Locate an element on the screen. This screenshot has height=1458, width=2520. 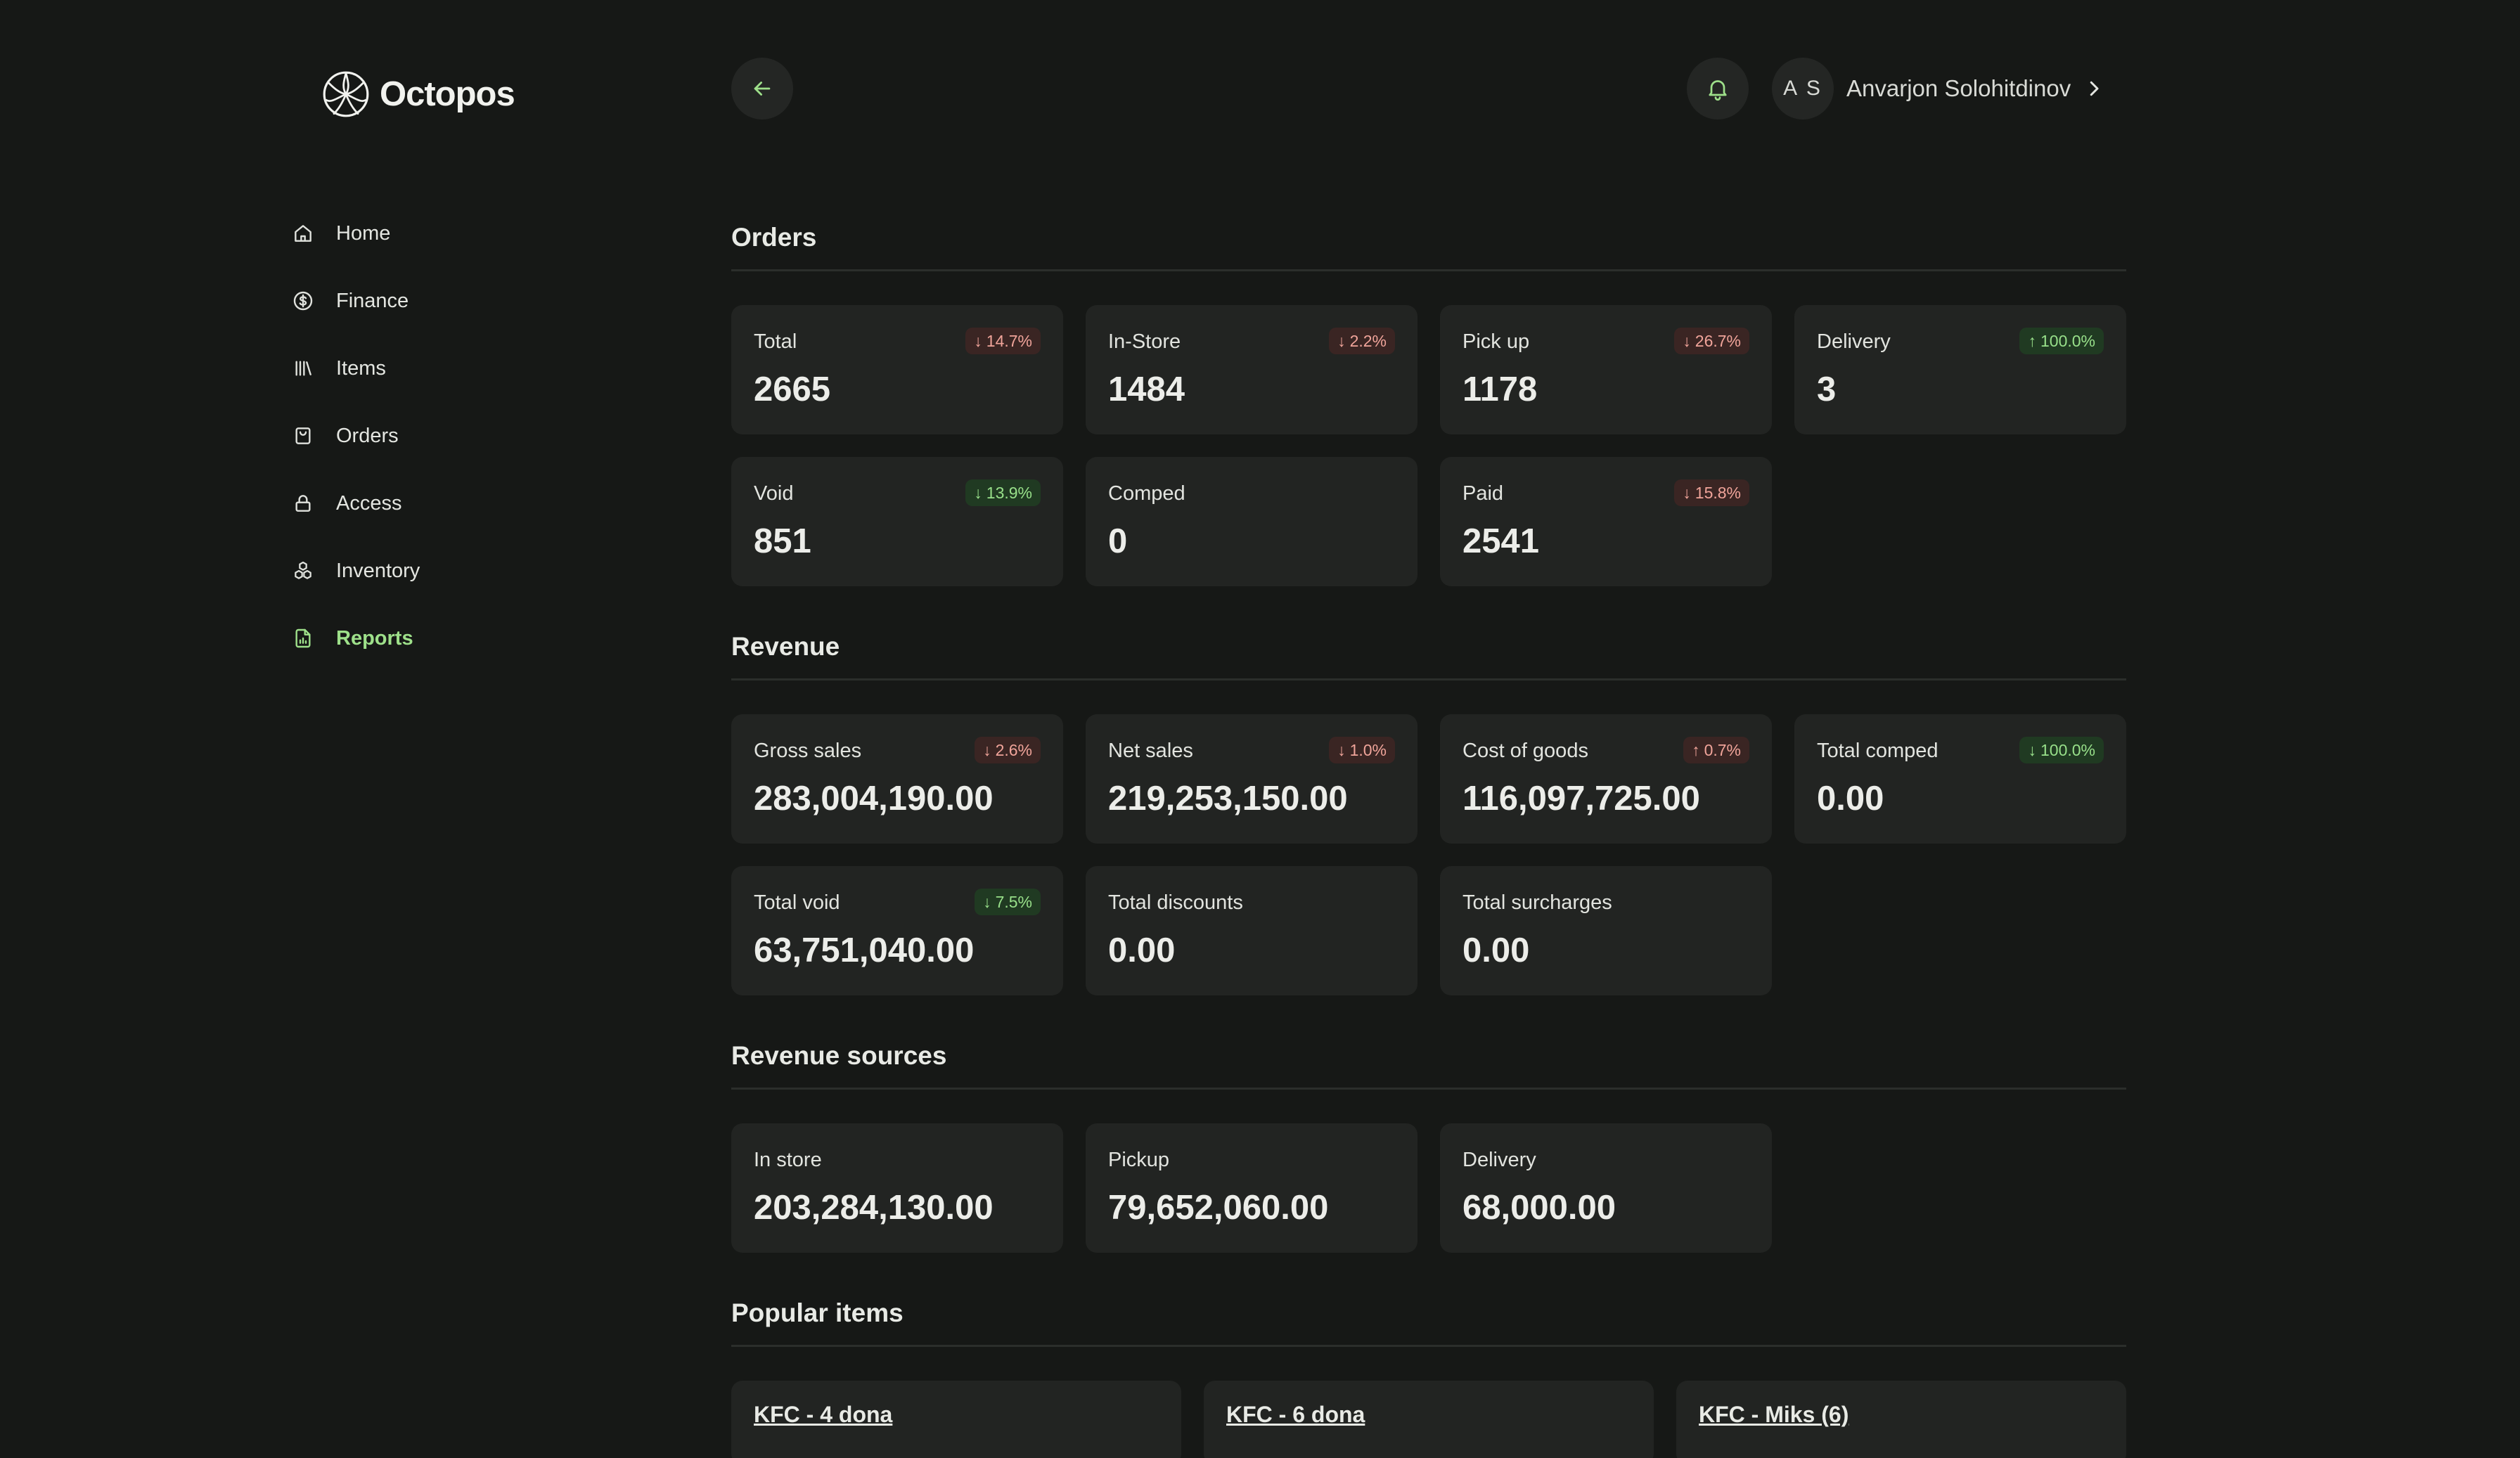
popular-item-link: KFC - Miks (6) is located at coordinates (1774, 1415).